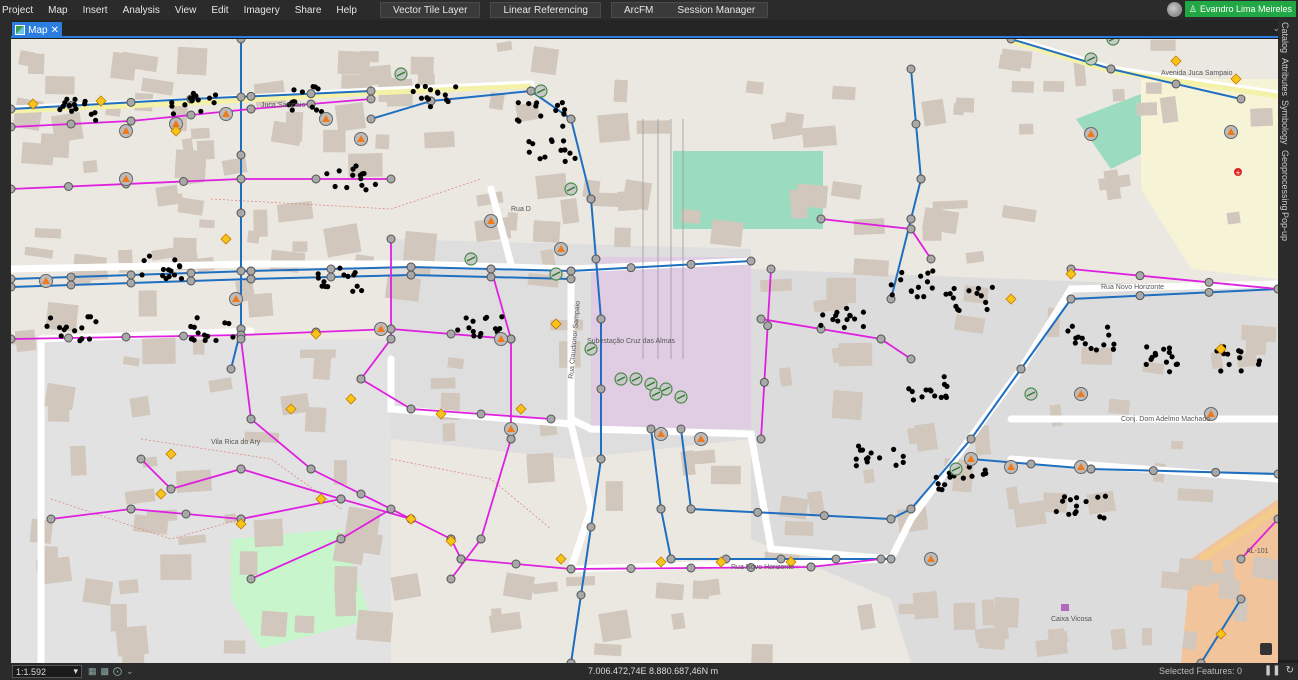 The height and width of the screenshot is (680, 1298). I want to click on constraint-icon: ⨀, so click(117, 671).